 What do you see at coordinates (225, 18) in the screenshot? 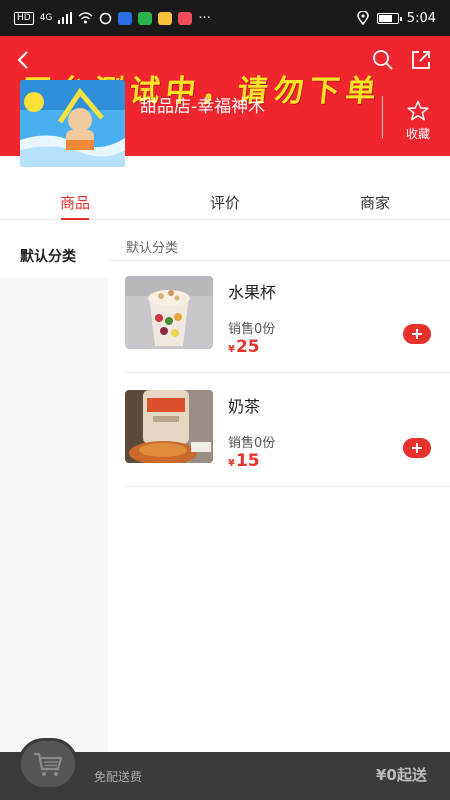
I see `status-bar: HD 4G ··· 5:04` at bounding box center [225, 18].